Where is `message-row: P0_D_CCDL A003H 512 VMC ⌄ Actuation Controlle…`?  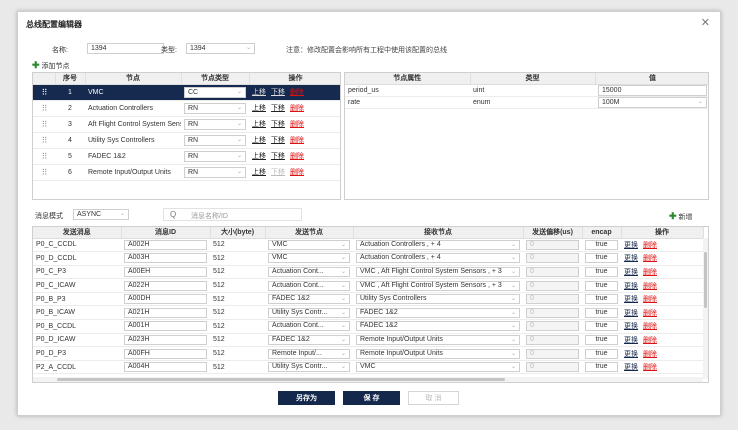 message-row: P0_D_CCDL A003H 512 VMC ⌄ Actuation Controlle… is located at coordinates (368, 258).